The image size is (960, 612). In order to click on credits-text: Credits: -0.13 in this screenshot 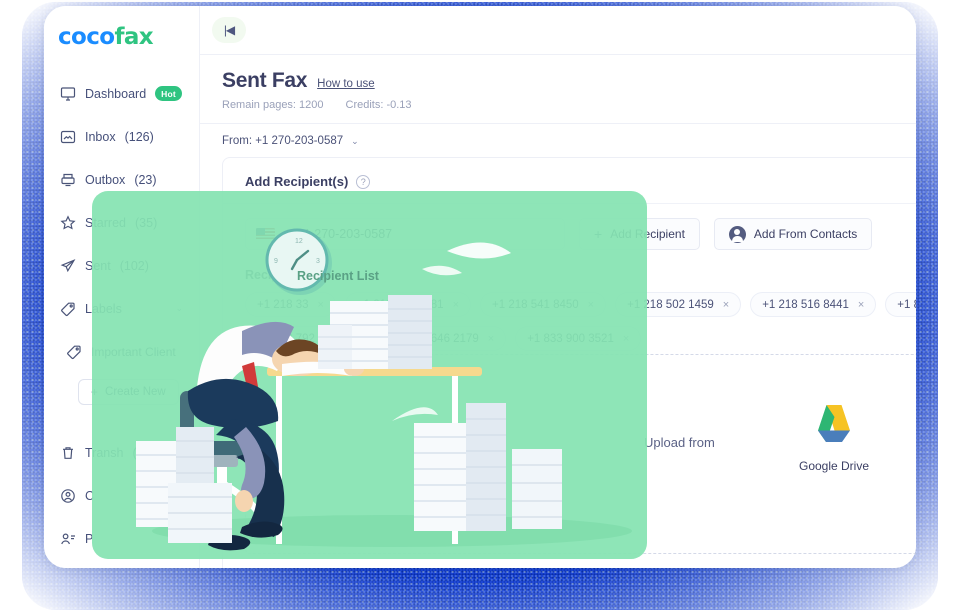, I will do `click(378, 105)`.